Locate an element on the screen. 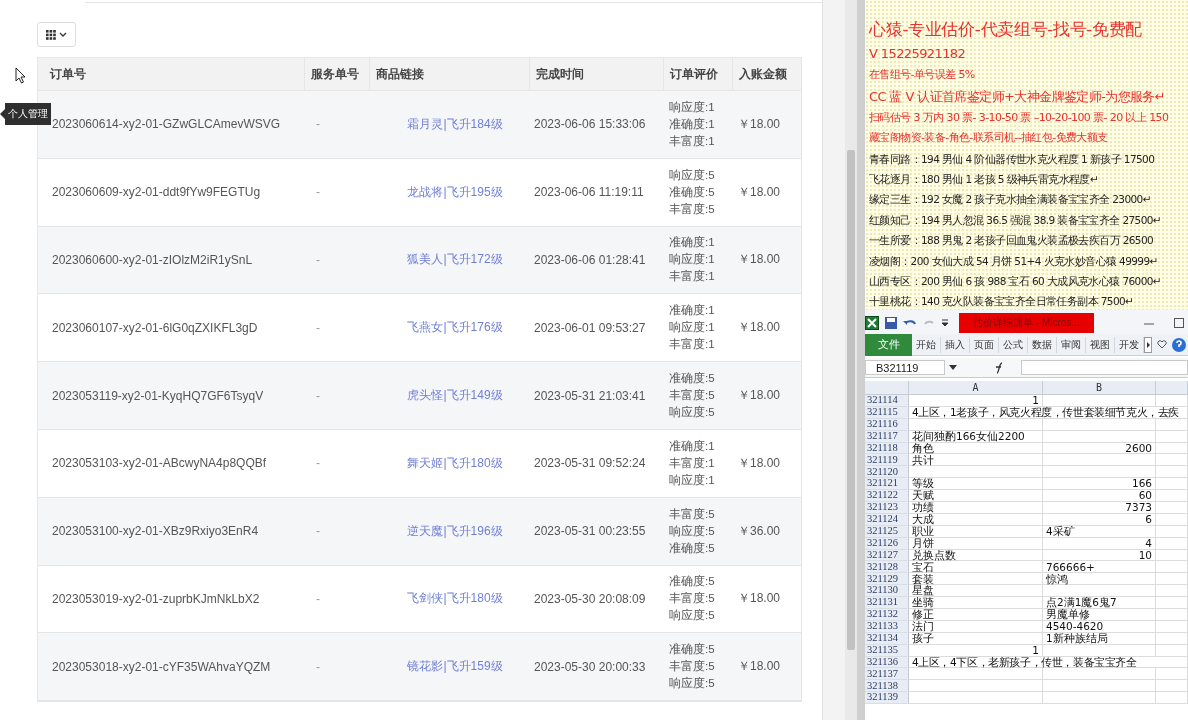 The height and width of the screenshot is (720, 1188). product-link: 逆天魔|飞升196级 is located at coordinates (455, 531).